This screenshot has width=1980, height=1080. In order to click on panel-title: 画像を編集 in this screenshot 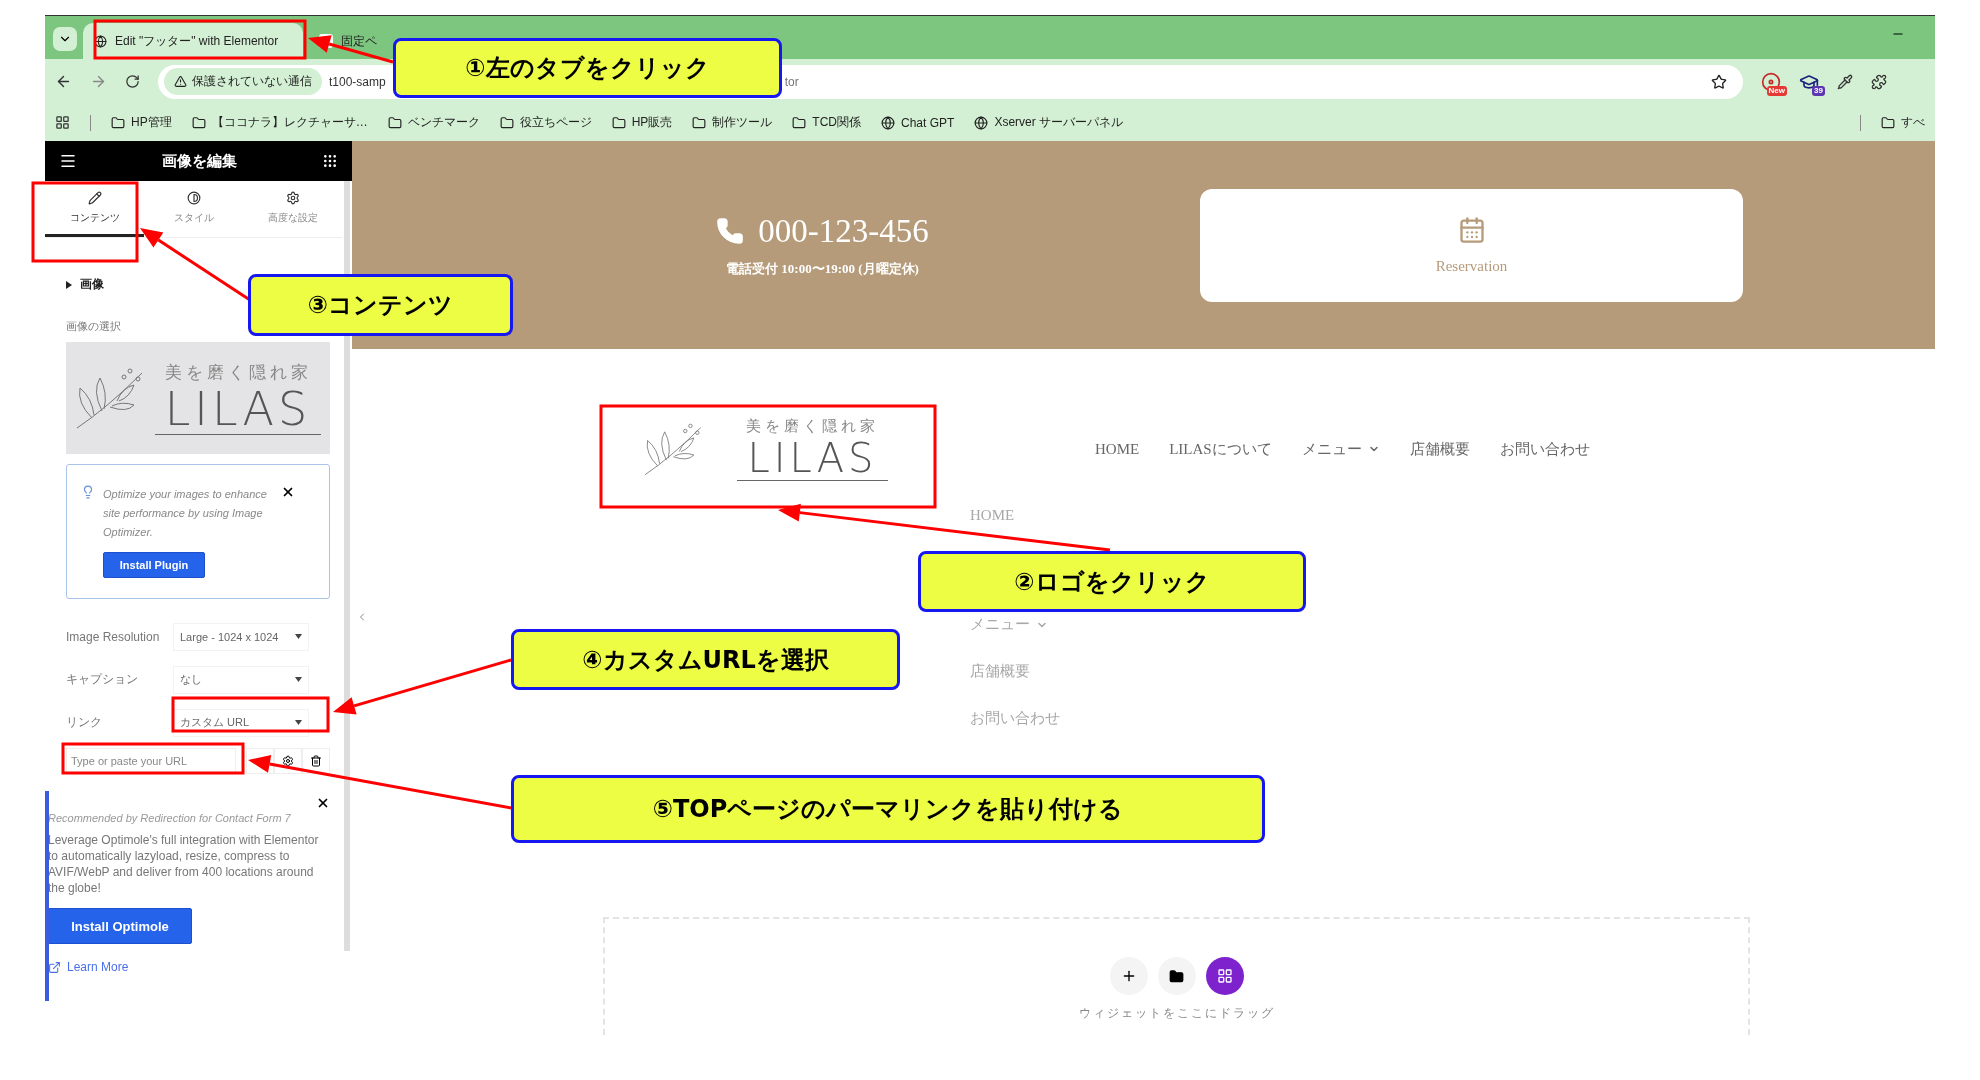, I will do `click(199, 161)`.